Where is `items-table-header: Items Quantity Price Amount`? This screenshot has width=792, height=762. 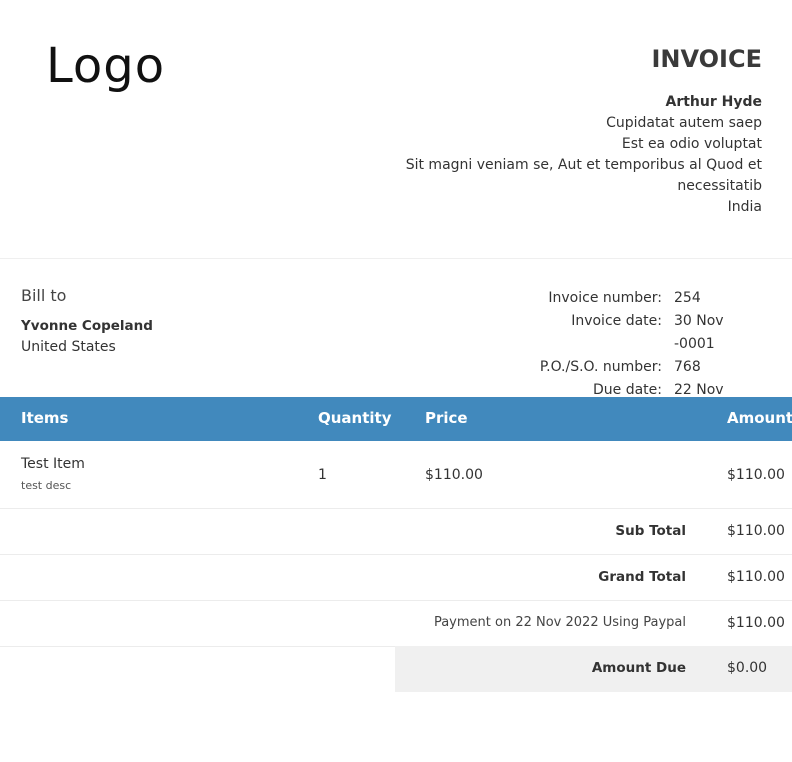
items-table-header: Items Quantity Price Amount is located at coordinates (396, 419).